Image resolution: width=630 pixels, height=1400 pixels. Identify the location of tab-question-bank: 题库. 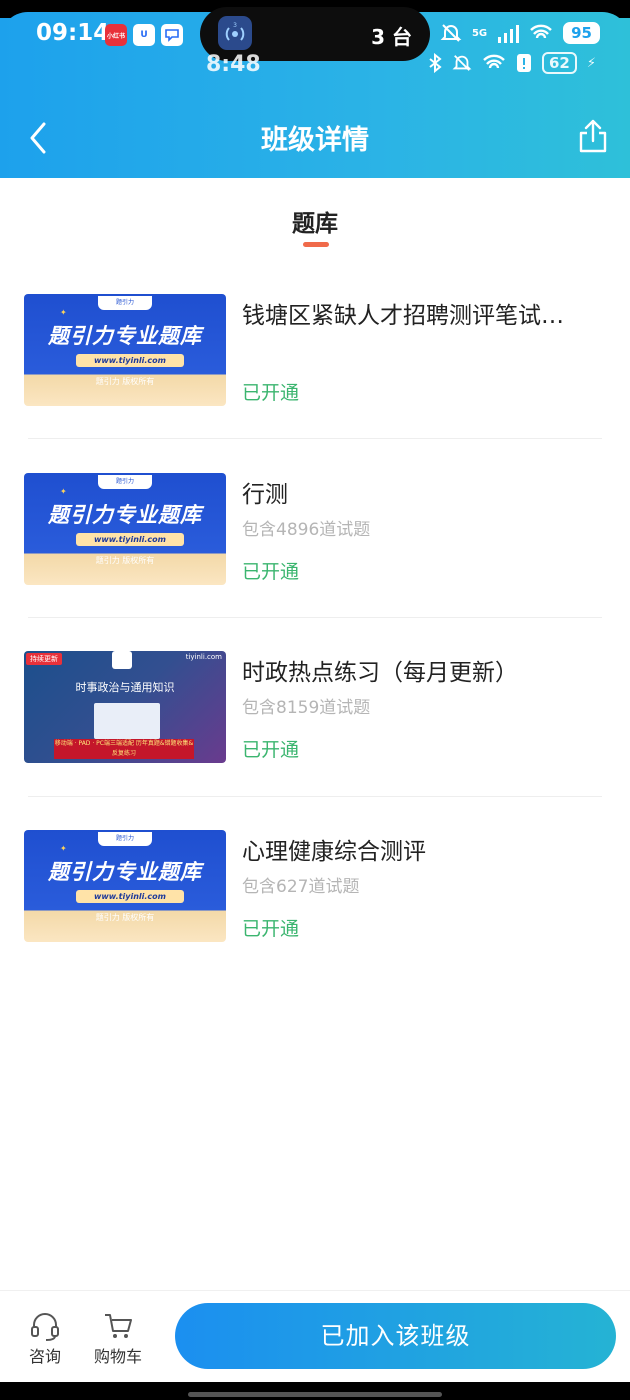
(315, 221).